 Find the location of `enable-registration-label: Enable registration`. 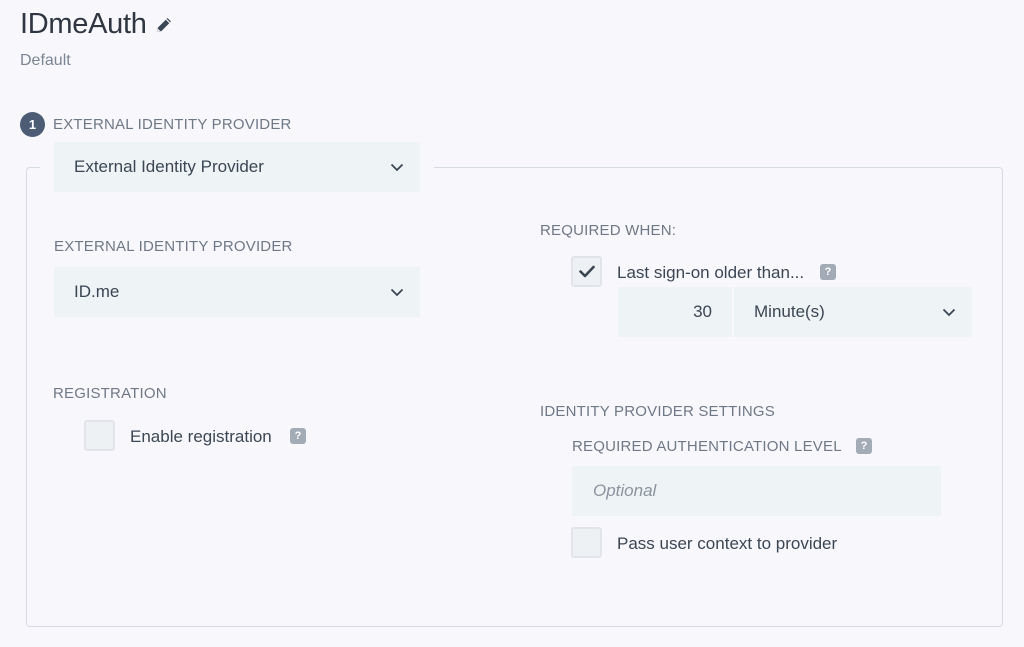

enable-registration-label: Enable registration is located at coordinates (201, 436).